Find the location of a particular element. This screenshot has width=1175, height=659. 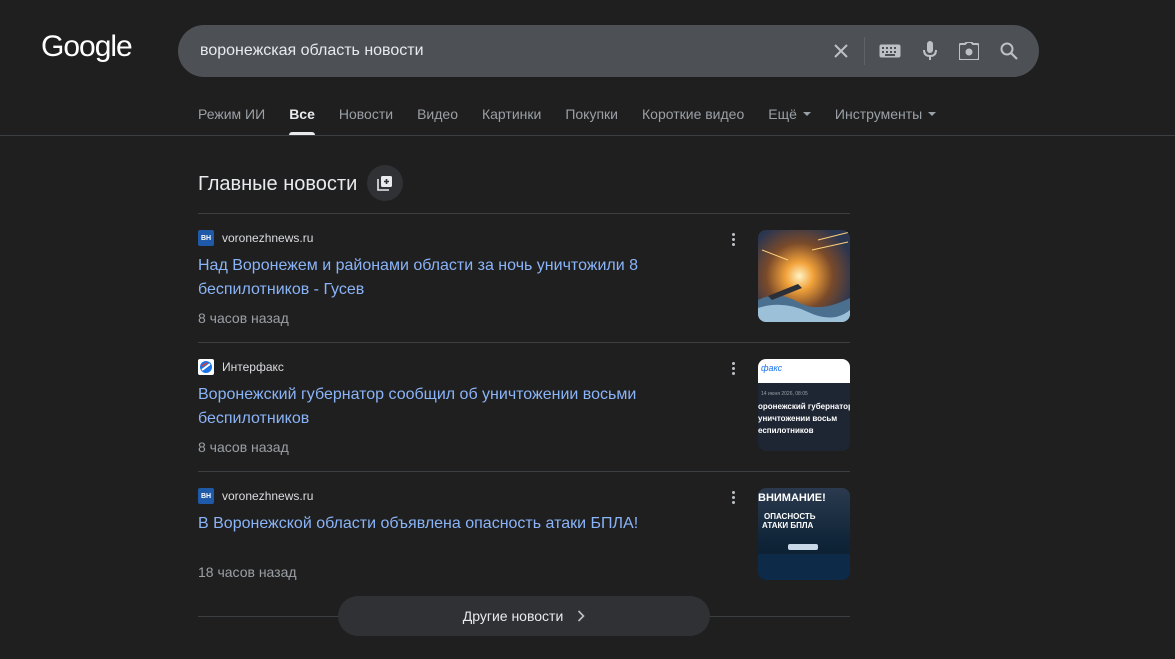

article-thumbnail: ВНИМАНИЕ! ОПАСНОСТЬ АТАКИ БПЛА is located at coordinates (804, 534).